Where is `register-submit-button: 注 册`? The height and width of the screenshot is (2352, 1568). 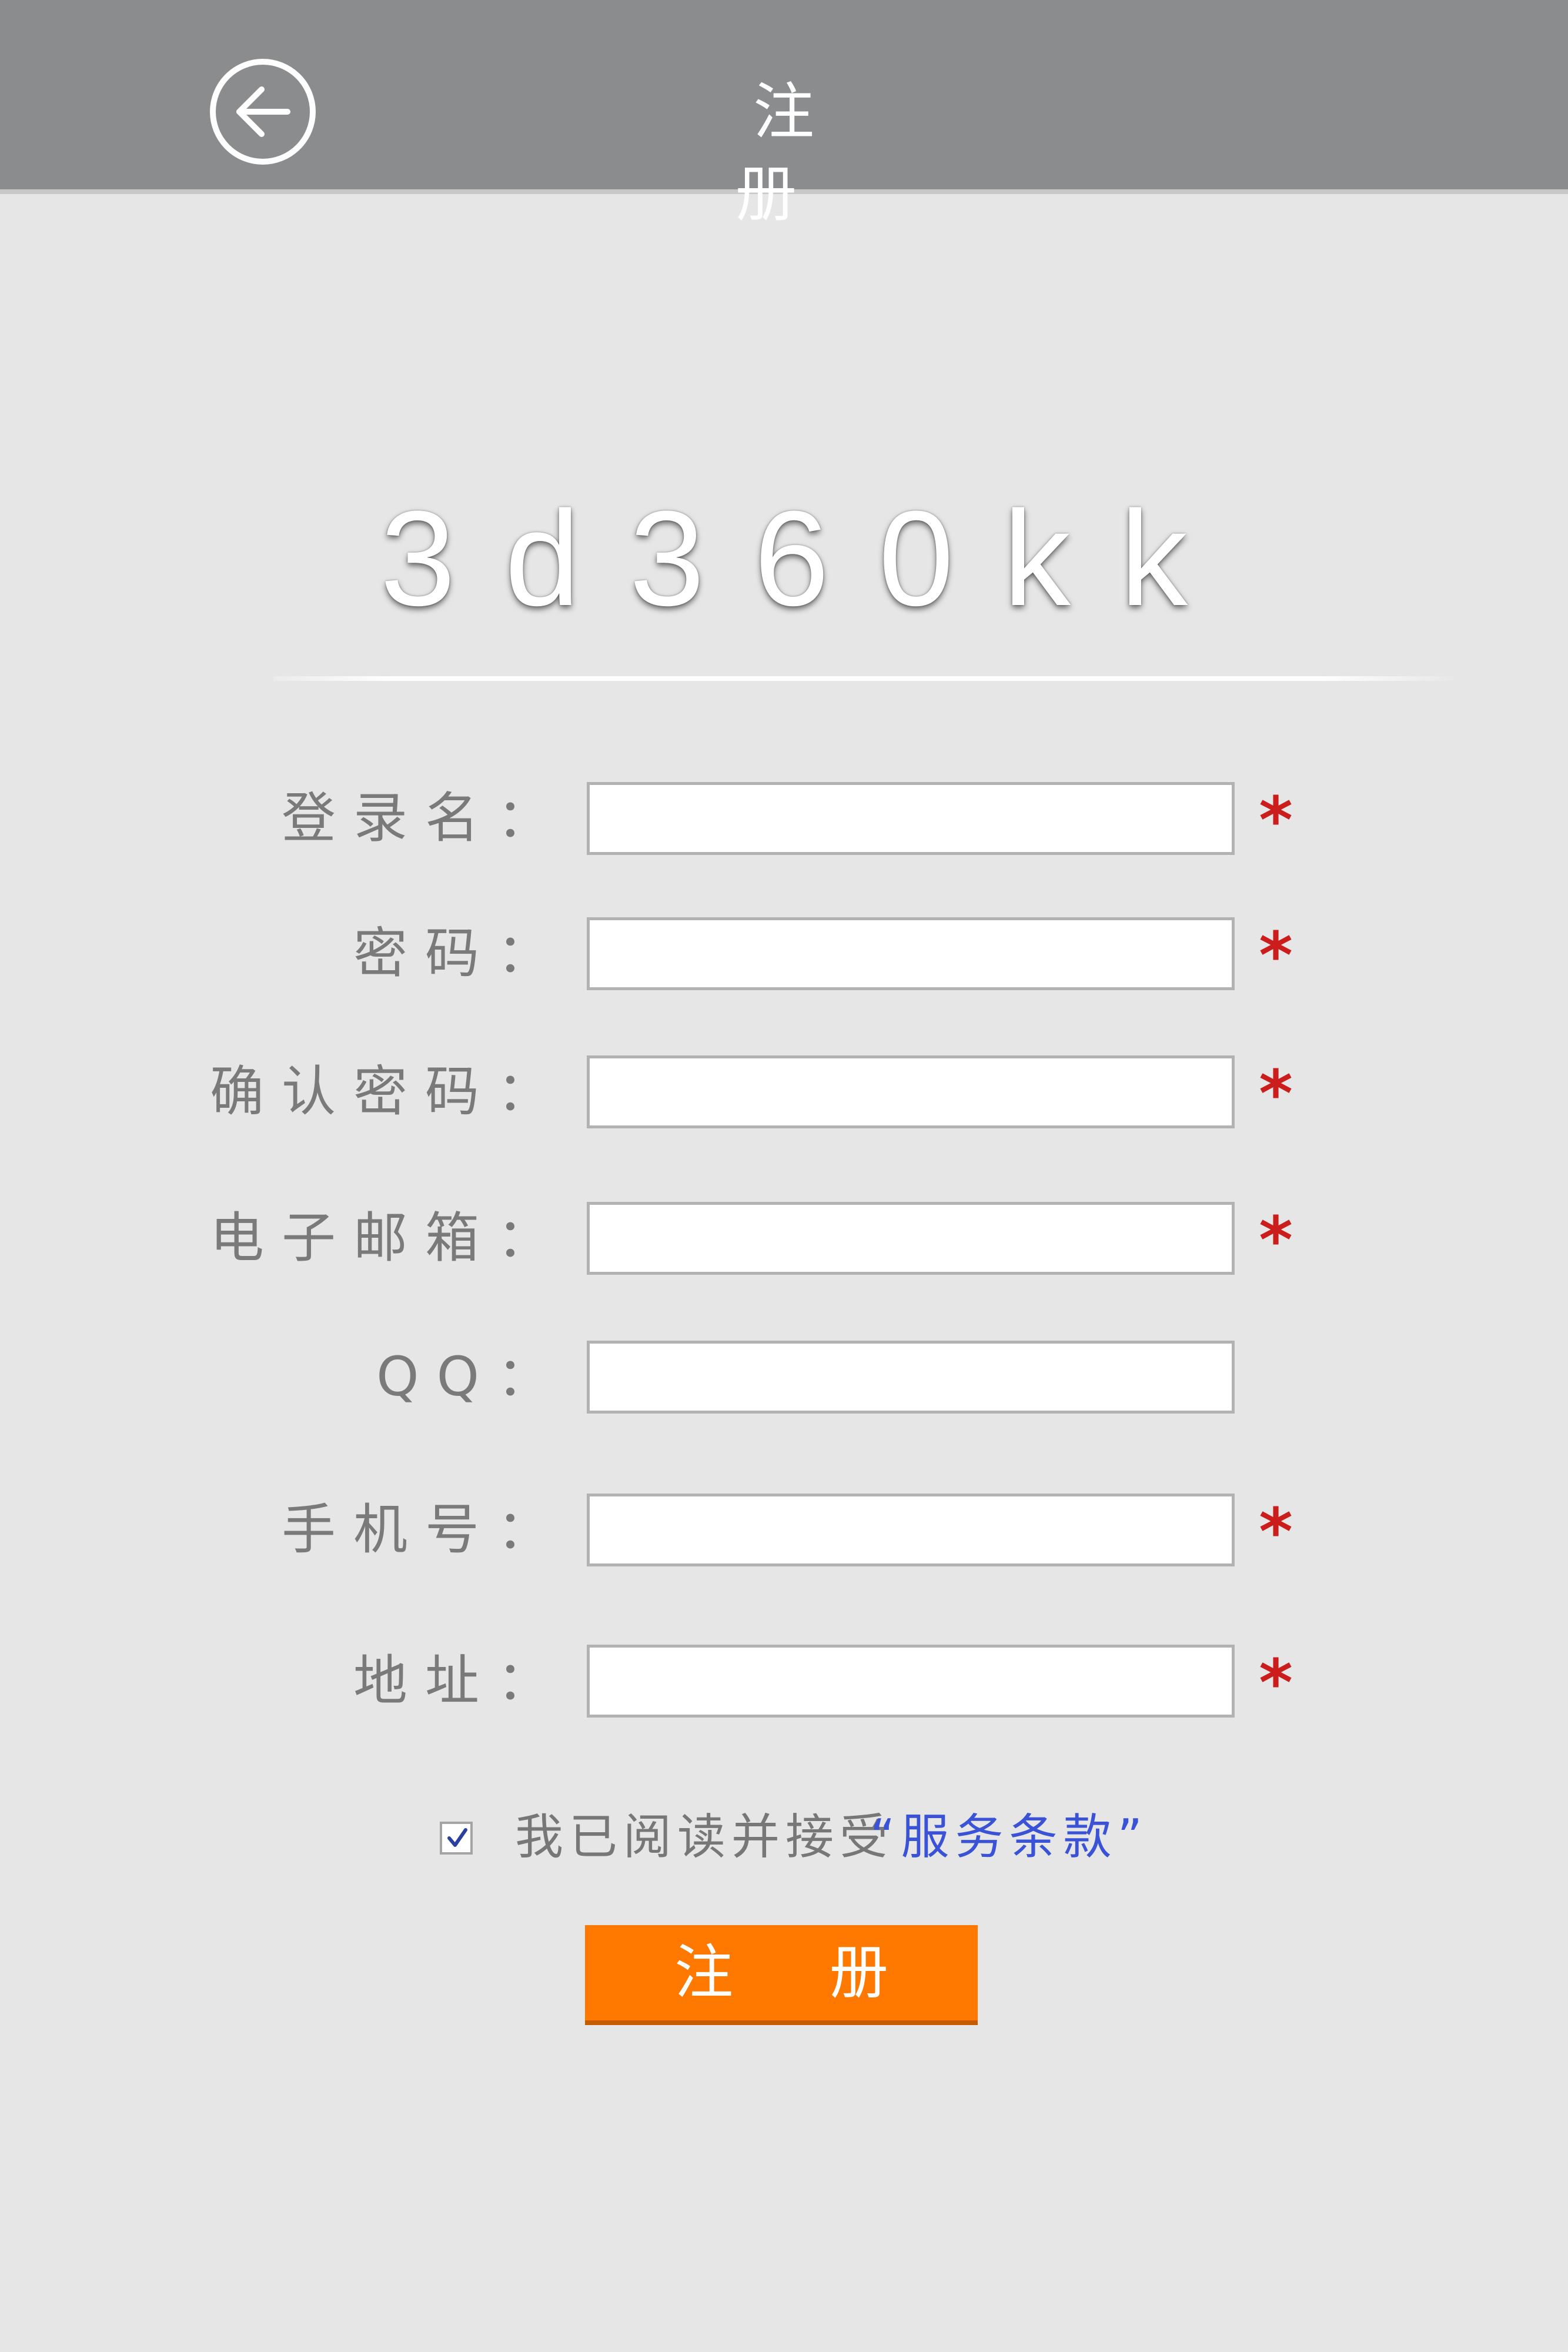 register-submit-button: 注 册 is located at coordinates (781, 1975).